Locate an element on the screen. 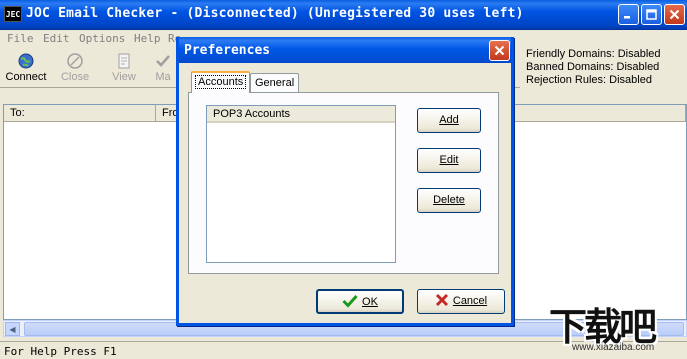 Image resolution: width=687 pixels, height=359 pixels. watermark-url: www.xiazaiba.com is located at coordinates (613, 347).